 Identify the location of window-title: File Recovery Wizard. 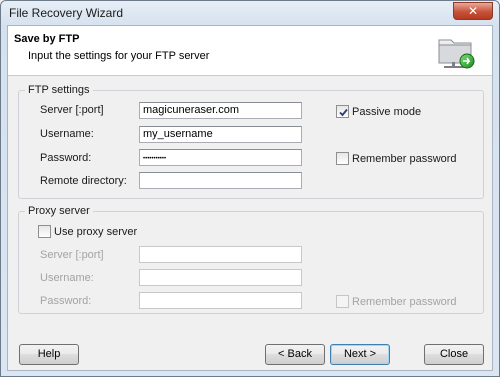
(66, 13).